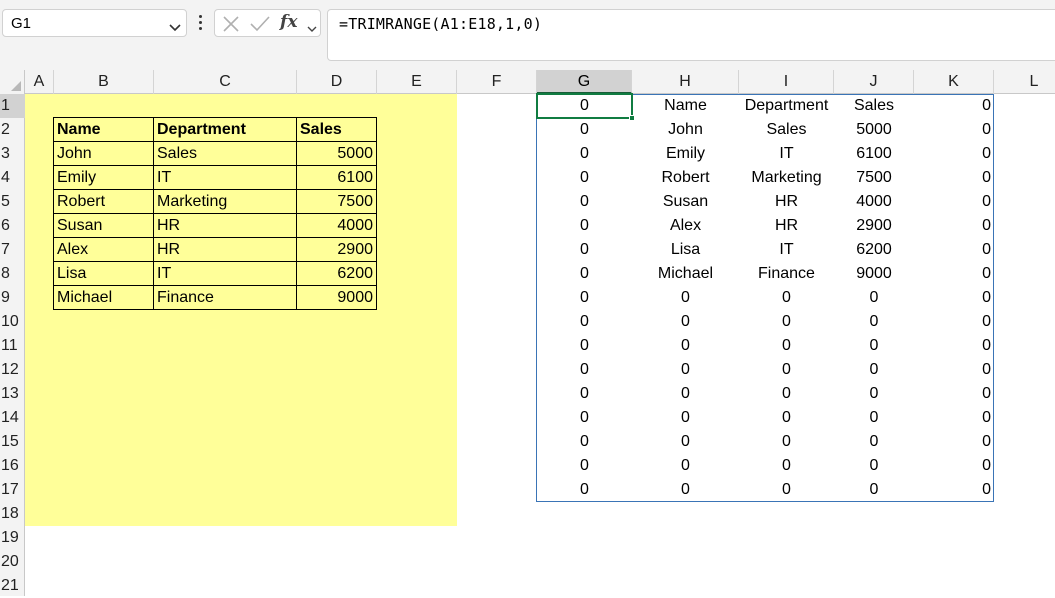 The width and height of the screenshot is (1055, 598). Describe the element at coordinates (12, 538) in the screenshot. I see `row-header-19: 19` at that location.